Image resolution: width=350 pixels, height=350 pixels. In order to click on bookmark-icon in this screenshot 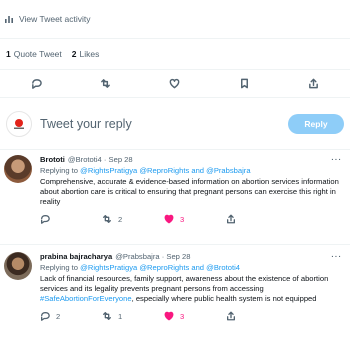, I will do `click(244, 83)`.